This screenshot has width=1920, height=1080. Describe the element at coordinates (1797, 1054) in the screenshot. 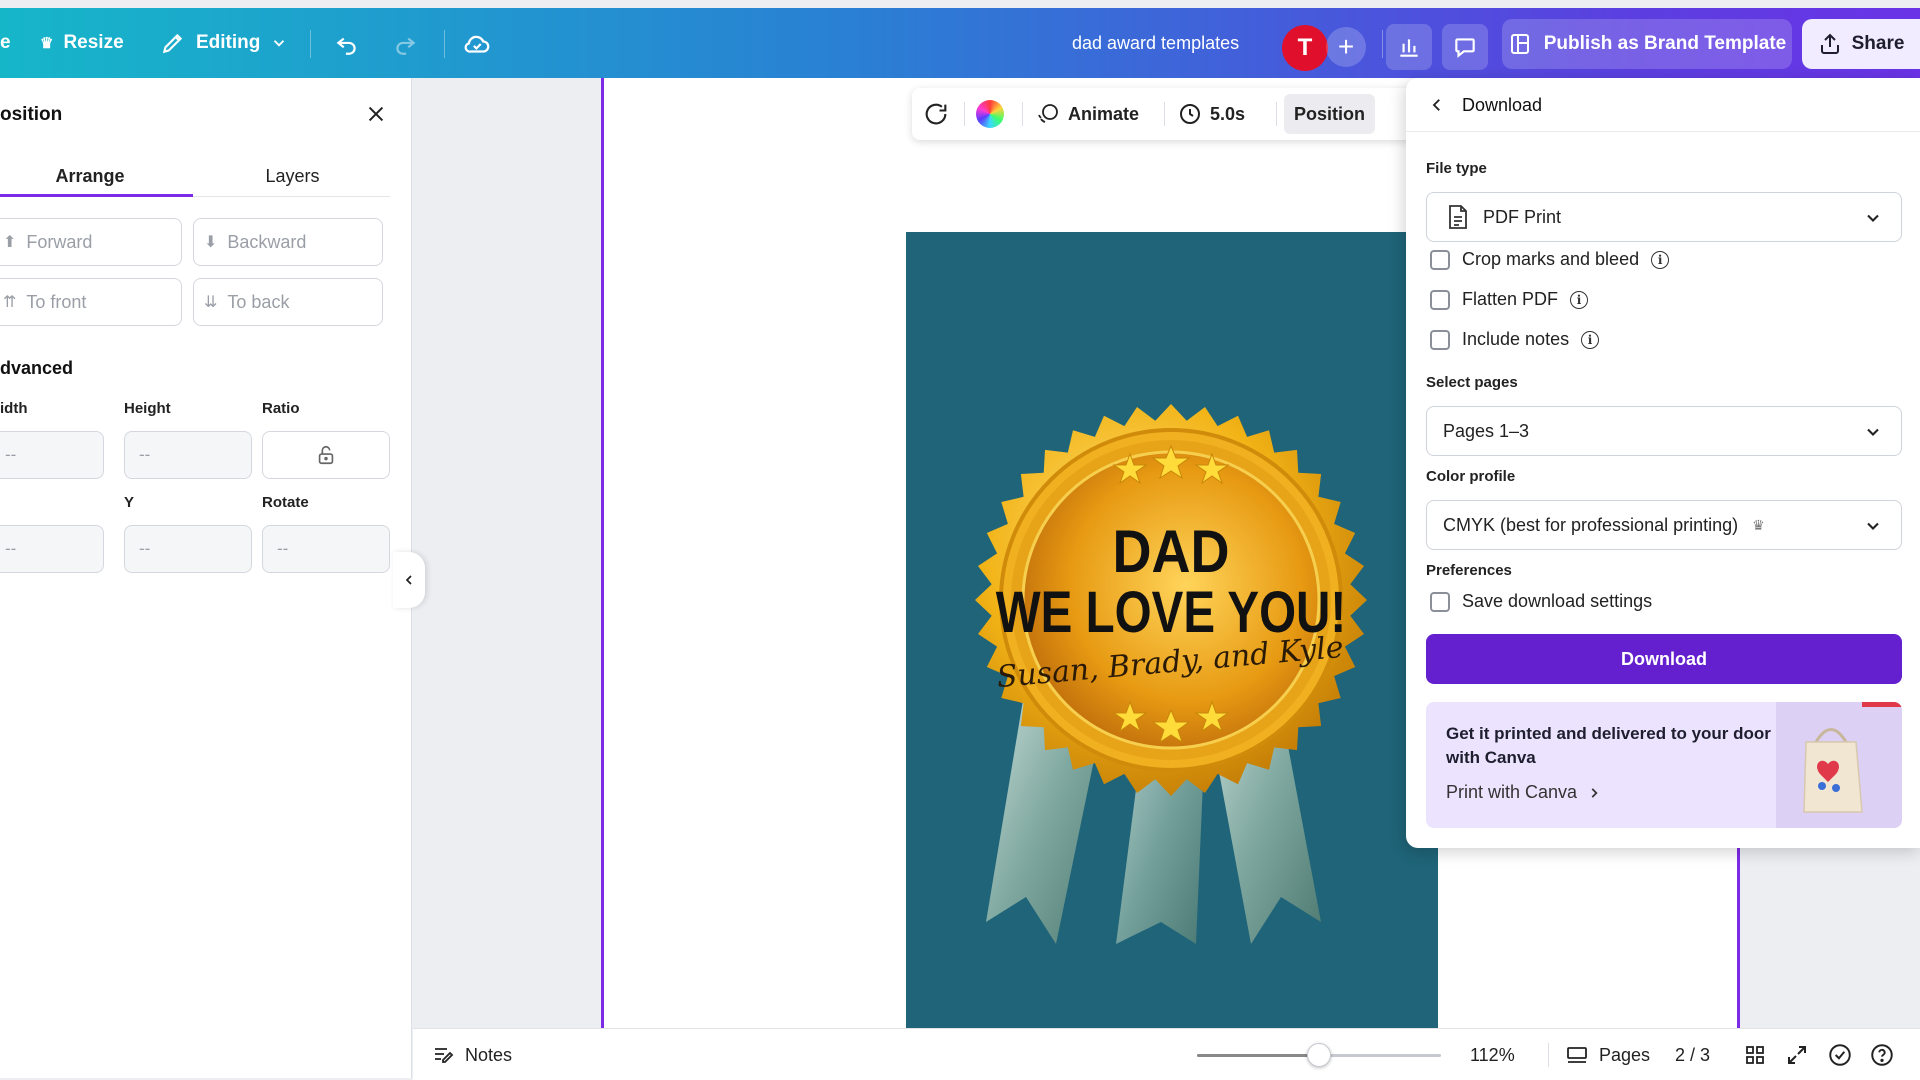

I see `fullscreen-button` at that location.